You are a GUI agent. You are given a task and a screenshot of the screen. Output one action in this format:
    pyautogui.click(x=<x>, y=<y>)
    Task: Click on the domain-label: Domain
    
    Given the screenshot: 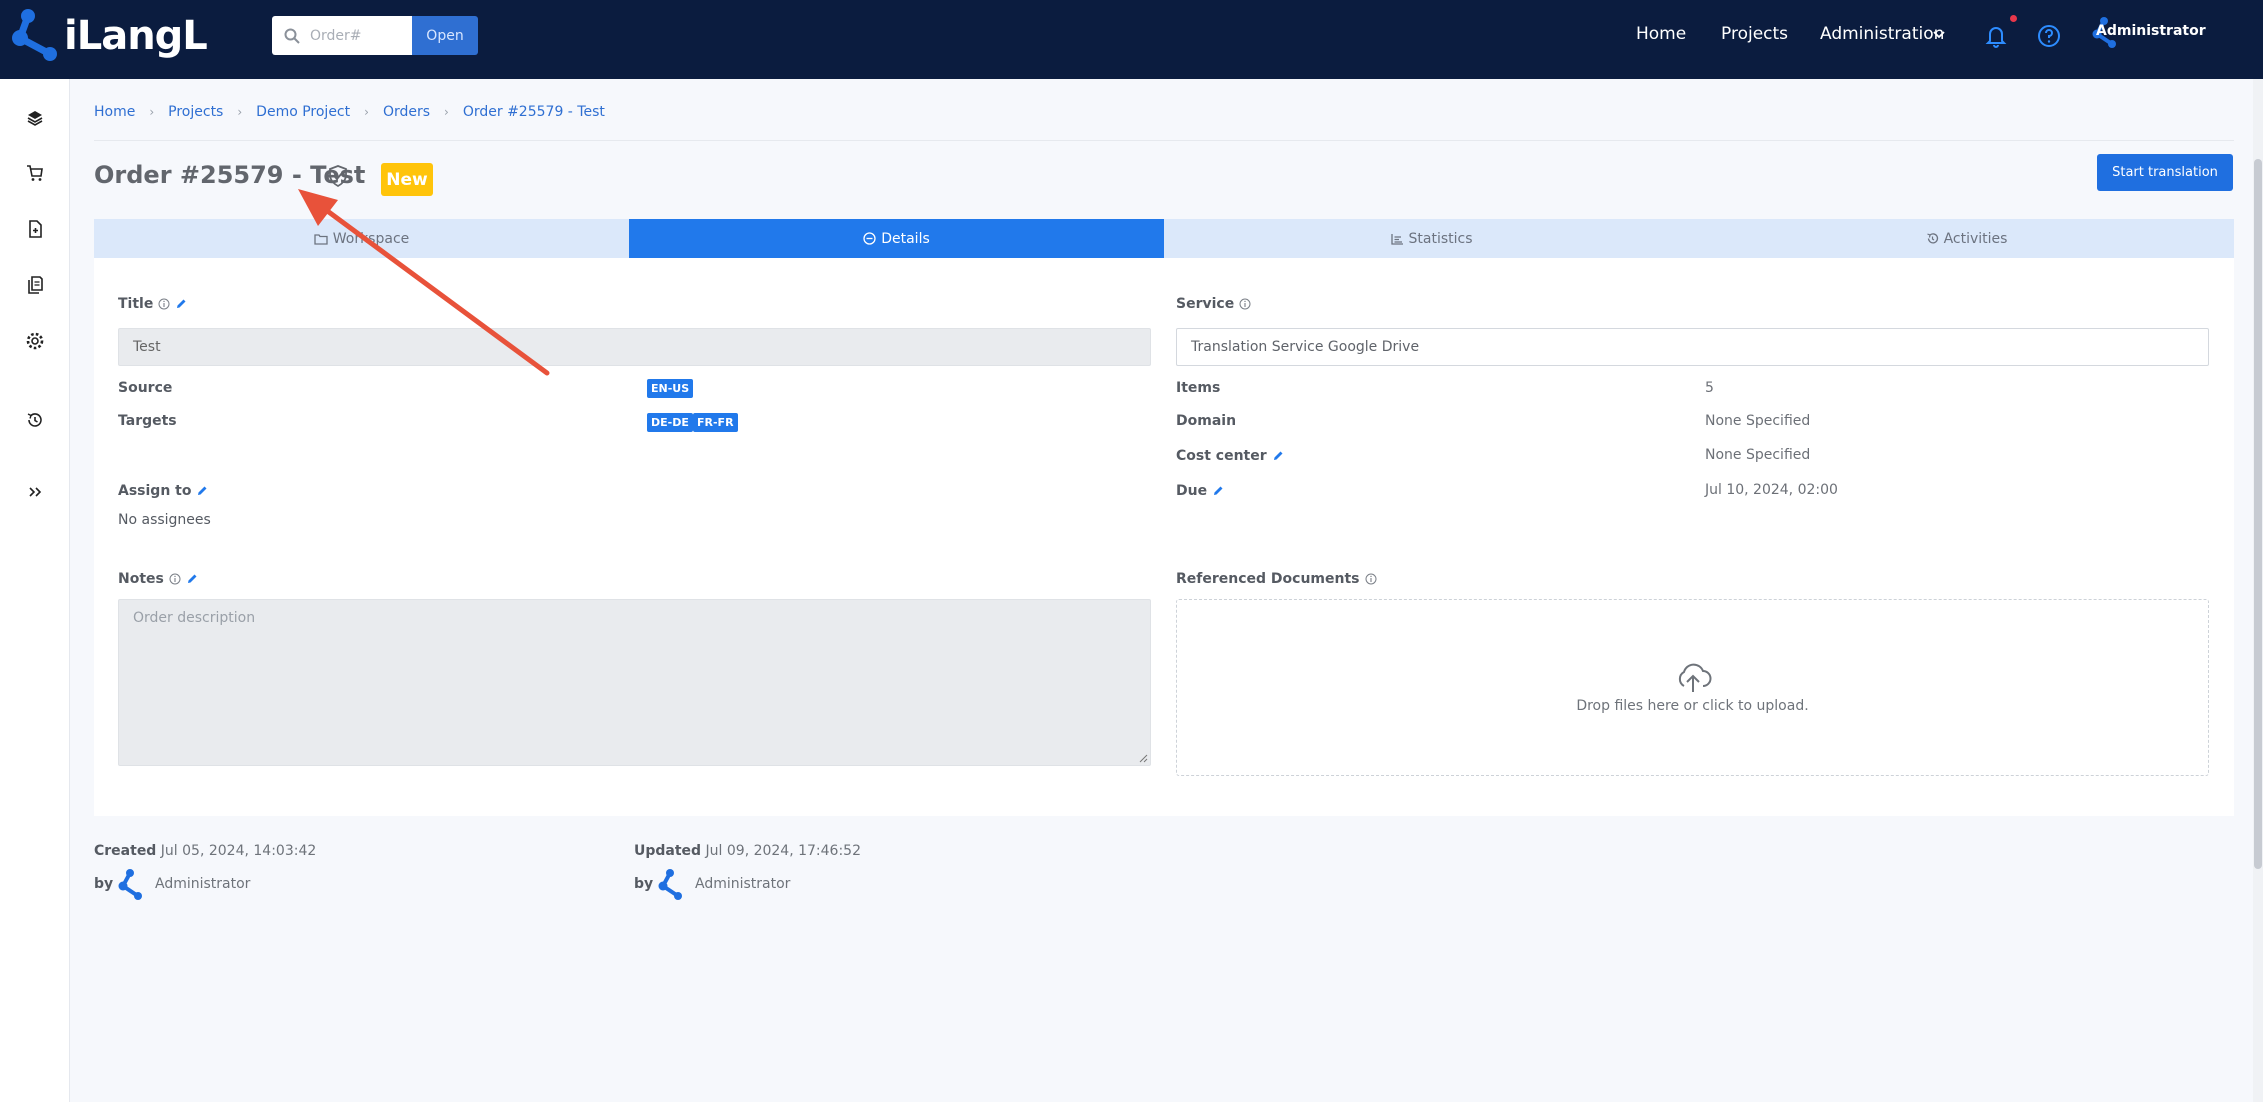 What is the action you would take?
    pyautogui.click(x=1206, y=421)
    